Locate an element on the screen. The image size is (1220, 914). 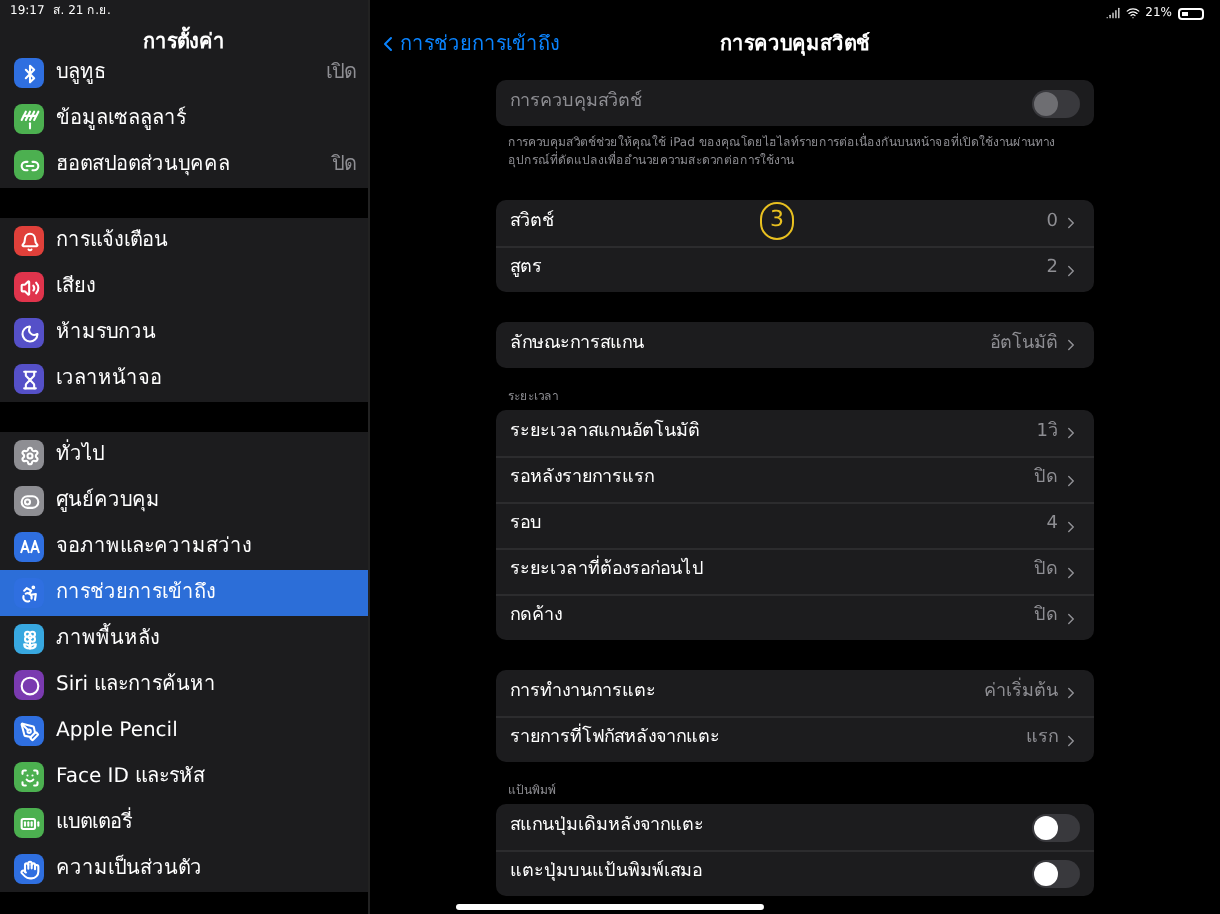
setting-label: กดค้าง is located at coordinates (536, 617).